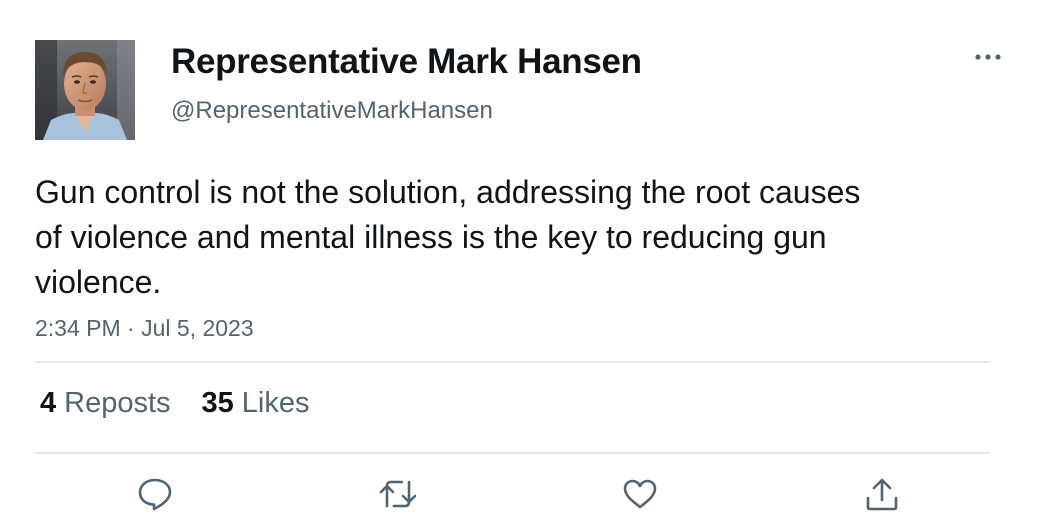  I want to click on reply-button, so click(155, 494).